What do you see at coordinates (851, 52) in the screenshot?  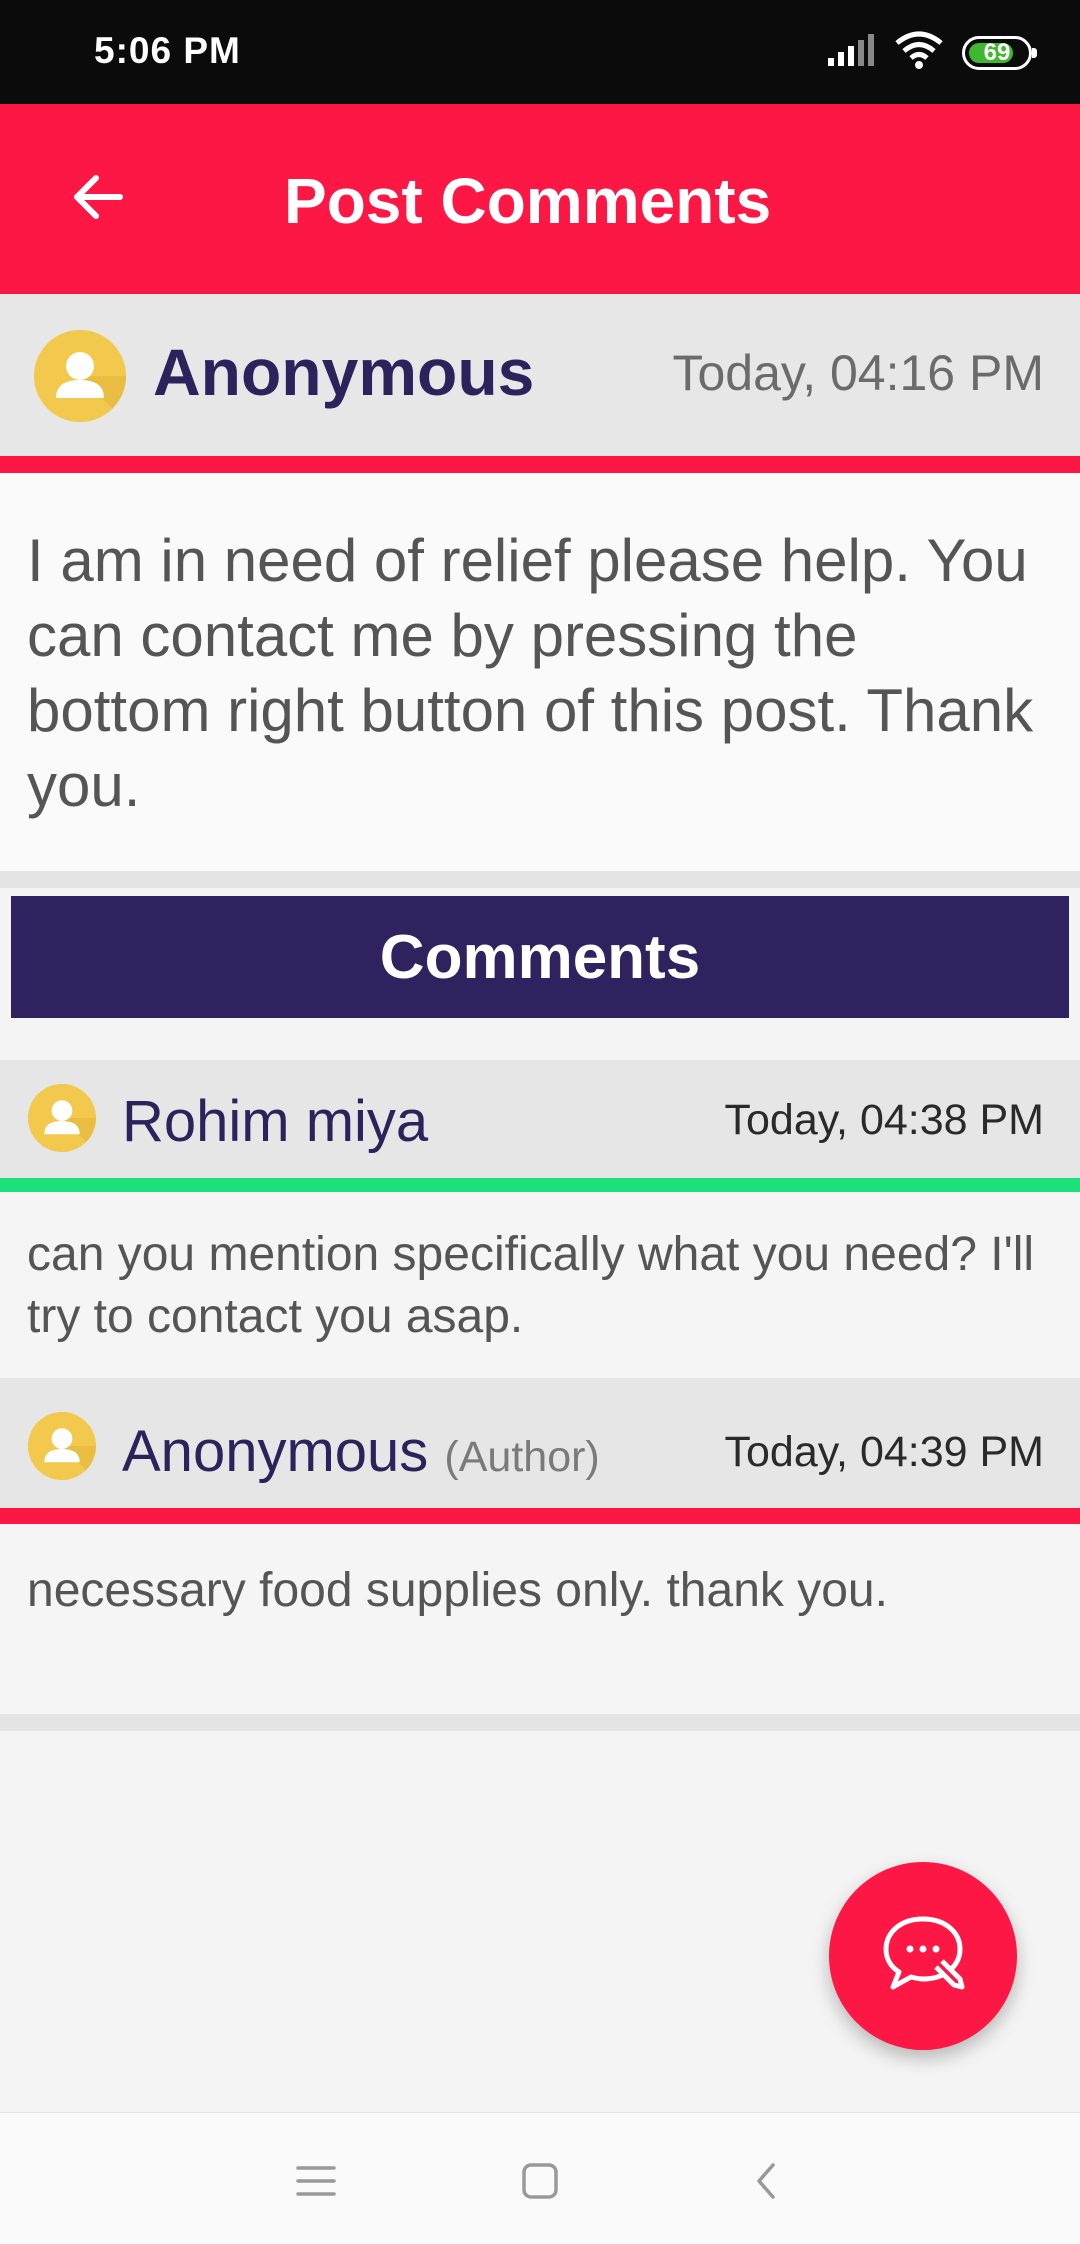 I see `signal-icon` at bounding box center [851, 52].